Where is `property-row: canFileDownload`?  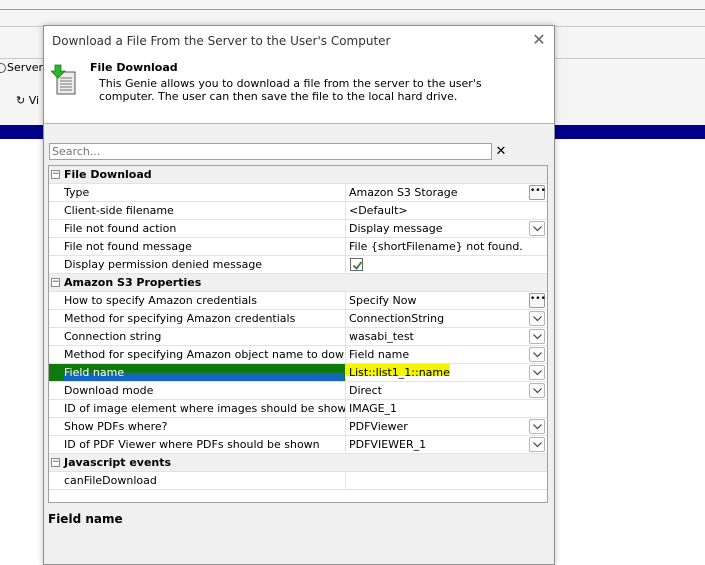 property-row: canFileDownload is located at coordinates (298, 481).